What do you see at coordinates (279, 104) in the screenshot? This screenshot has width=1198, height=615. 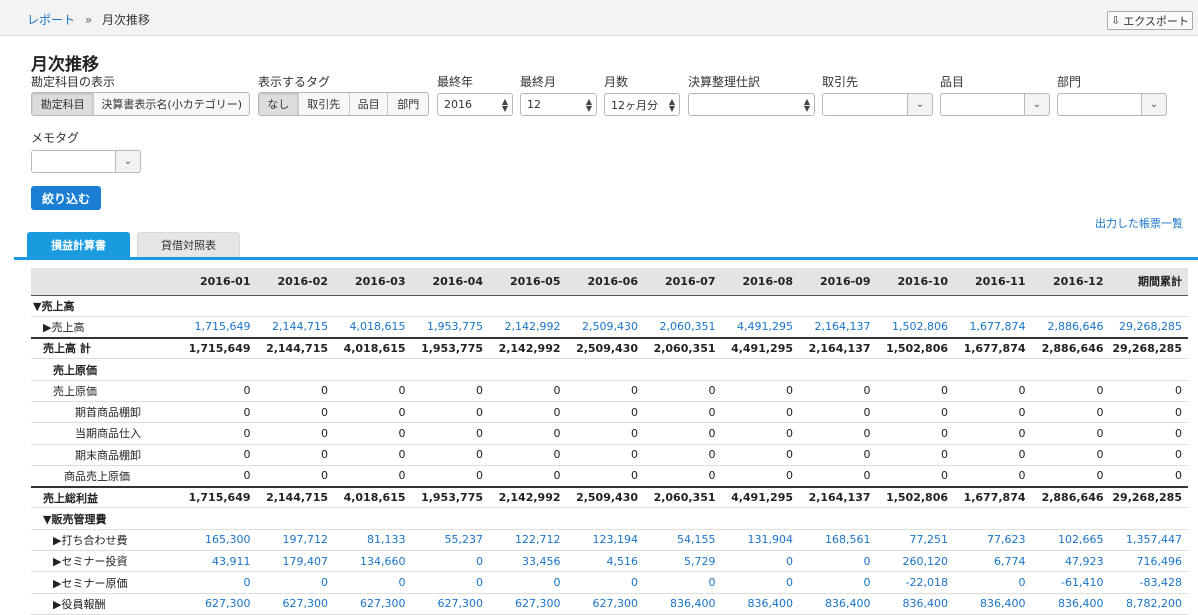 I see `tag-display-none: なし` at bounding box center [279, 104].